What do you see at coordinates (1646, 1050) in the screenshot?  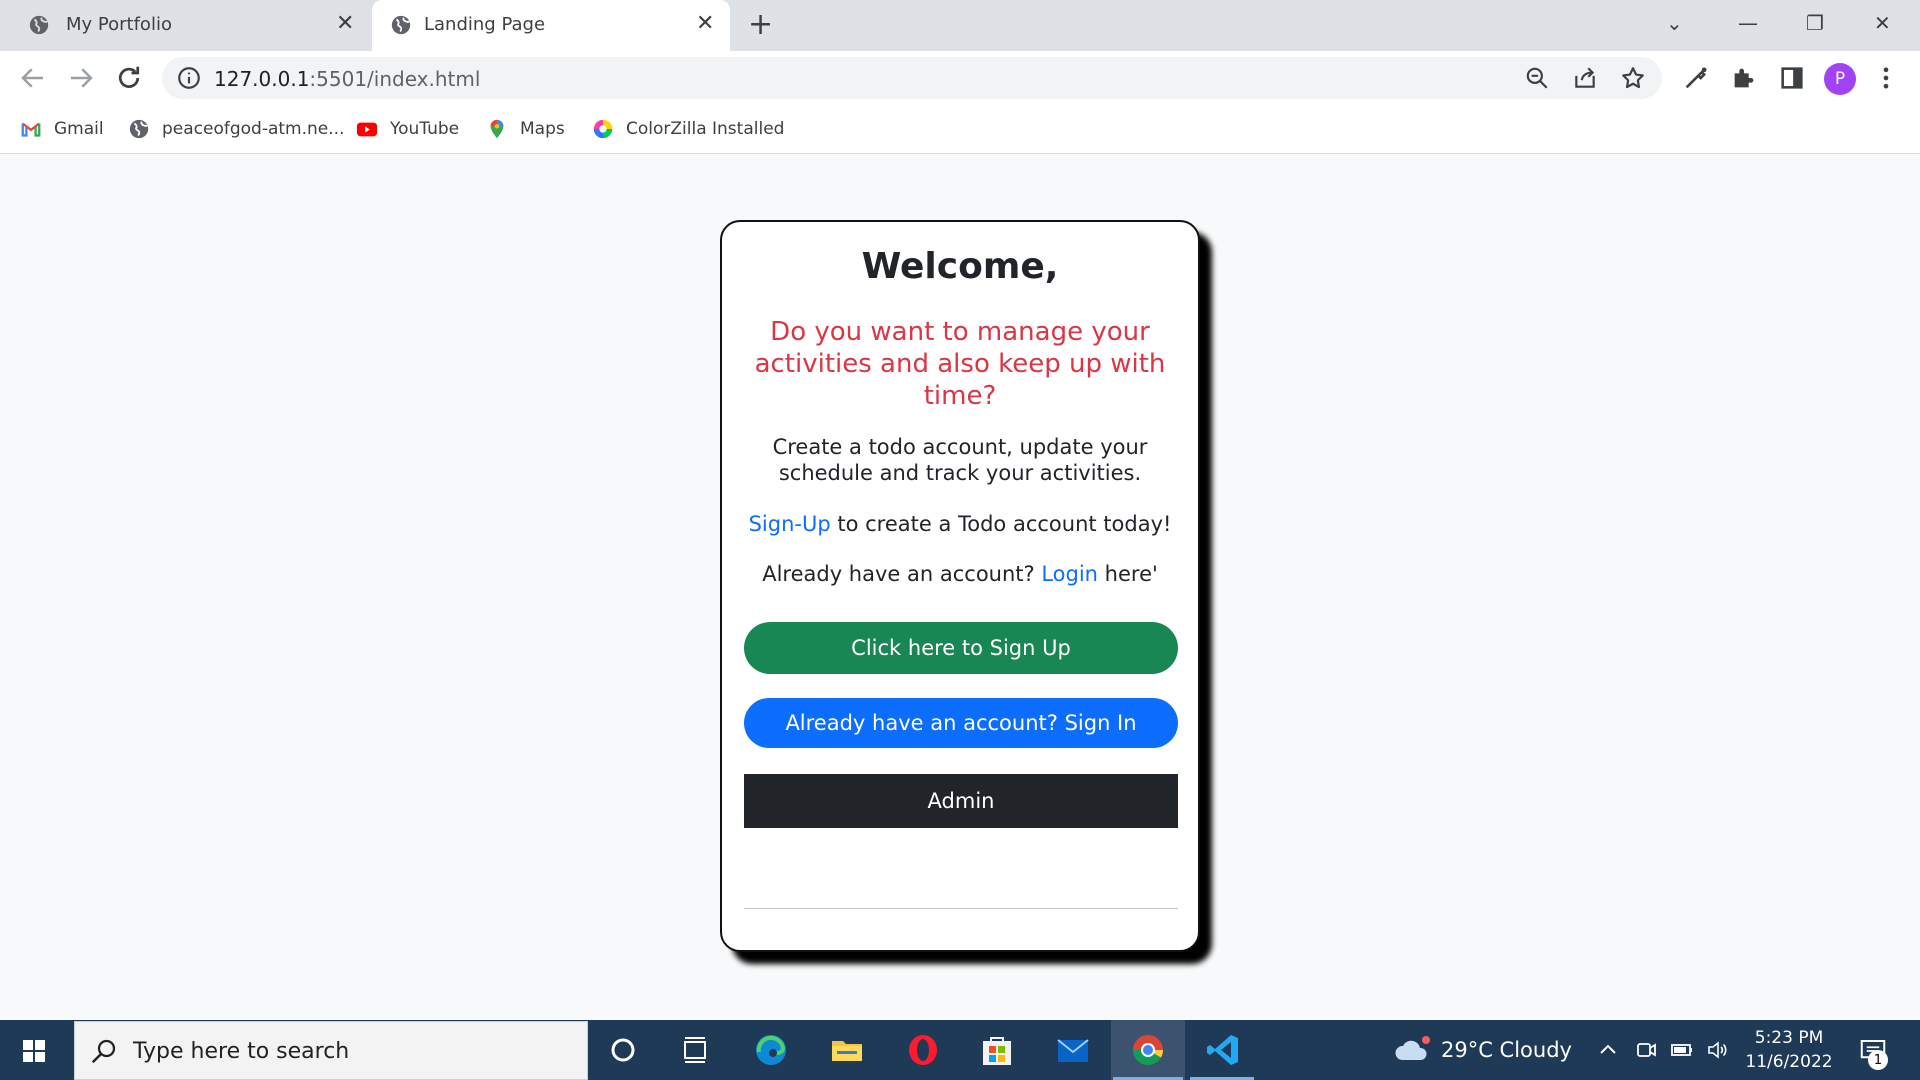 I see `meet-now-icon` at bounding box center [1646, 1050].